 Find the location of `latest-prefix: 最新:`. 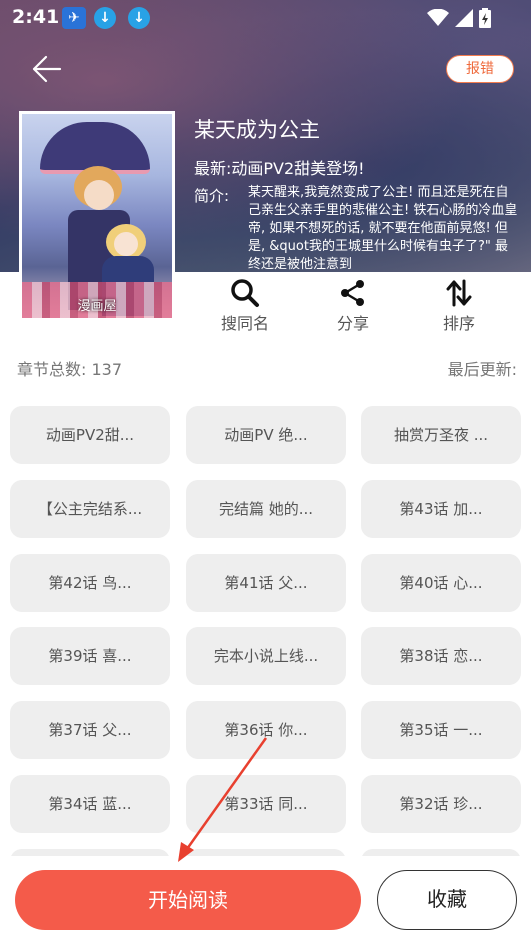

latest-prefix: 最新: is located at coordinates (213, 168).